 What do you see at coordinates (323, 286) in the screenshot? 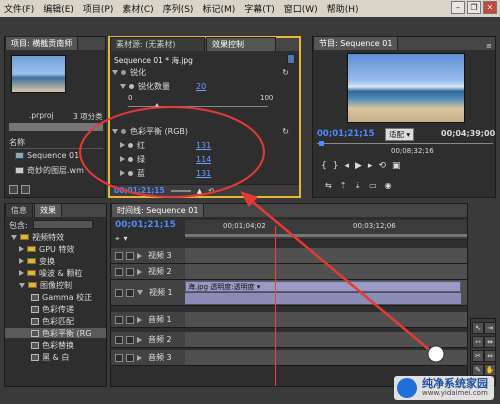
I see `video-clip: 海.jpg 透明度:透明度 ▾` at bounding box center [323, 286].